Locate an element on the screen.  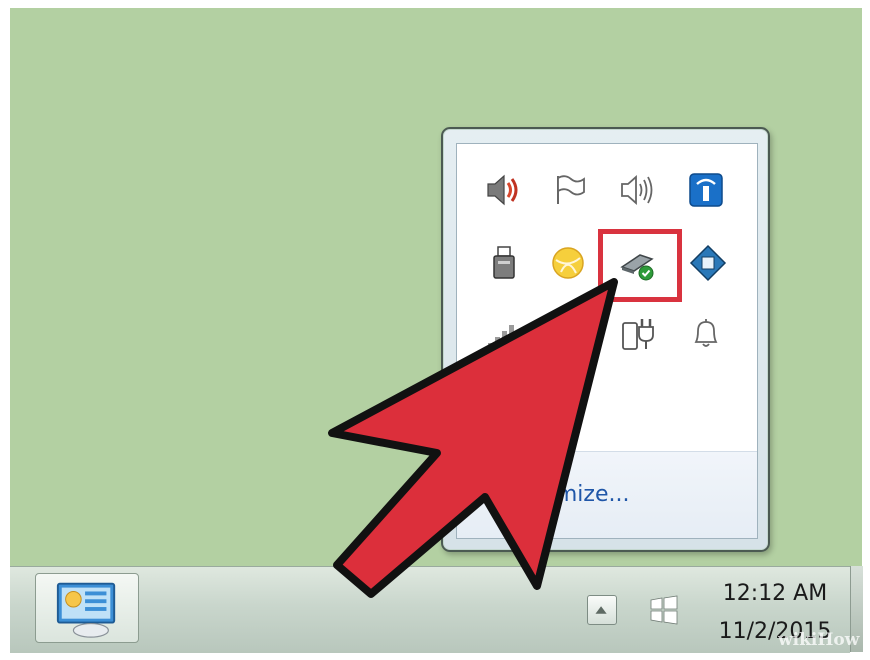
volume-icon is located at coordinates (636, 190).